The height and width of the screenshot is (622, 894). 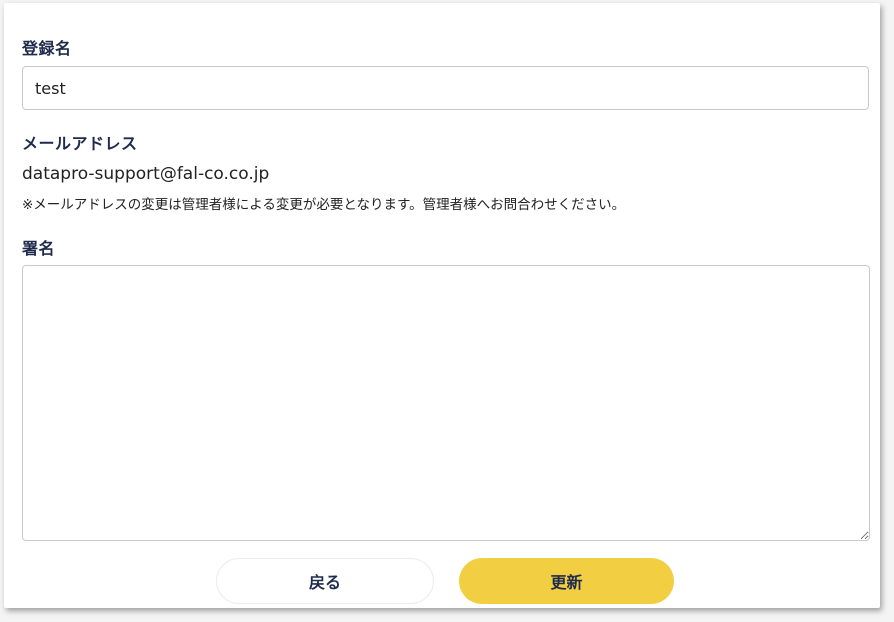 I want to click on registered-name-input, so click(x=445, y=88).